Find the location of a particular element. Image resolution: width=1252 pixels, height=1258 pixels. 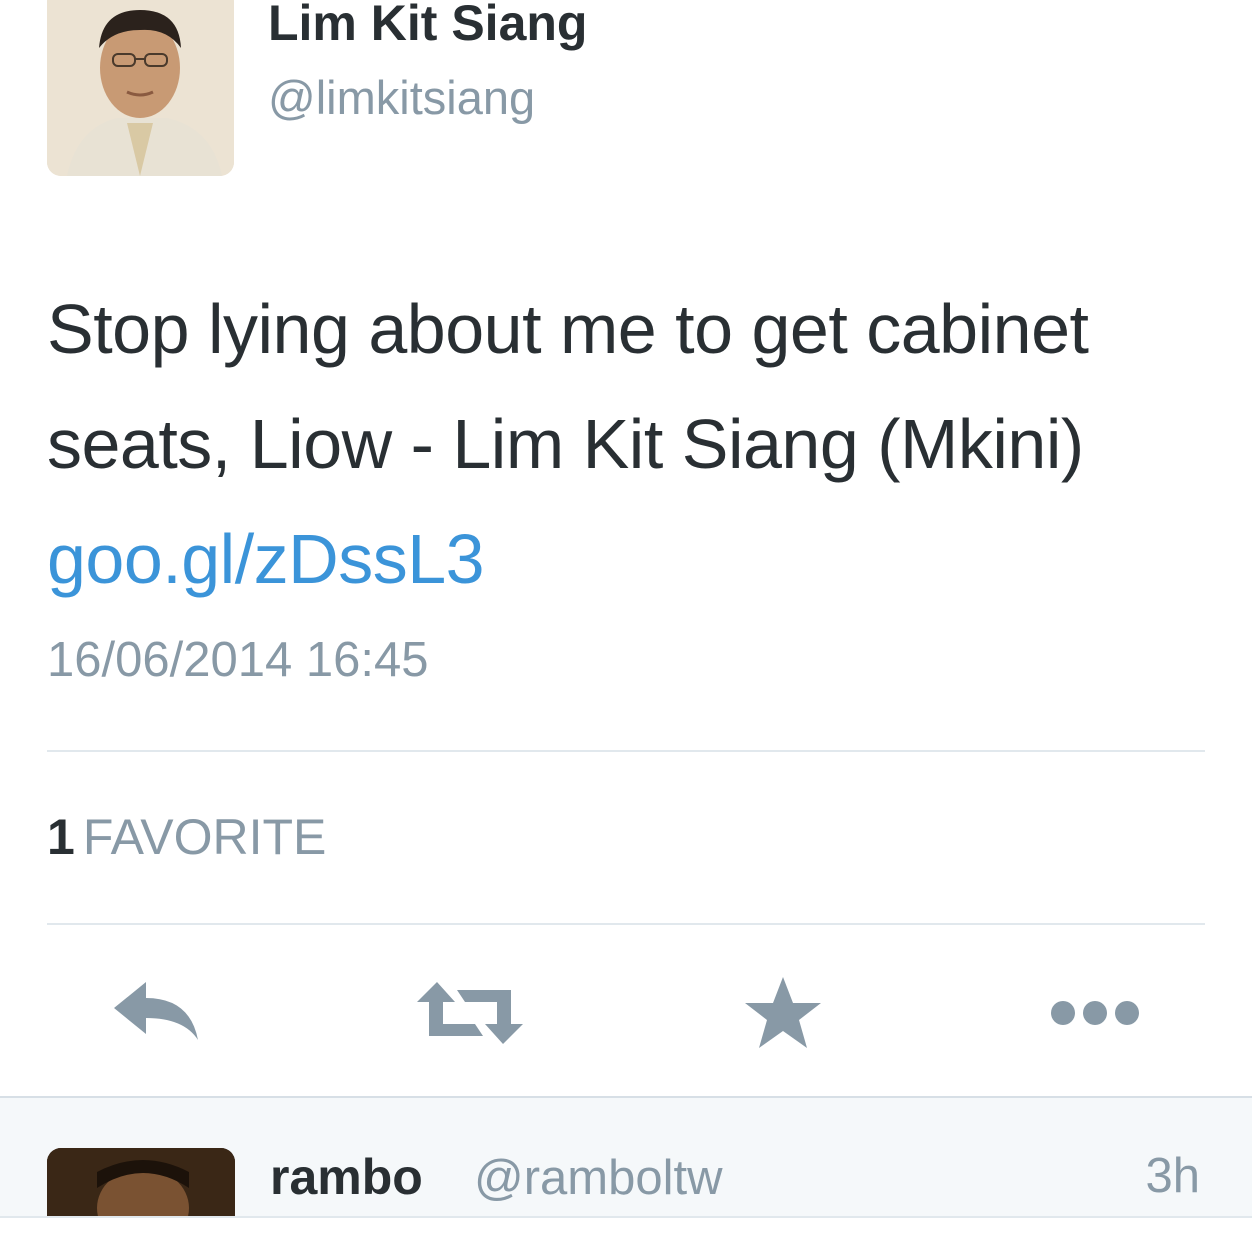

reply-time: 3h is located at coordinates (1172, 1176).